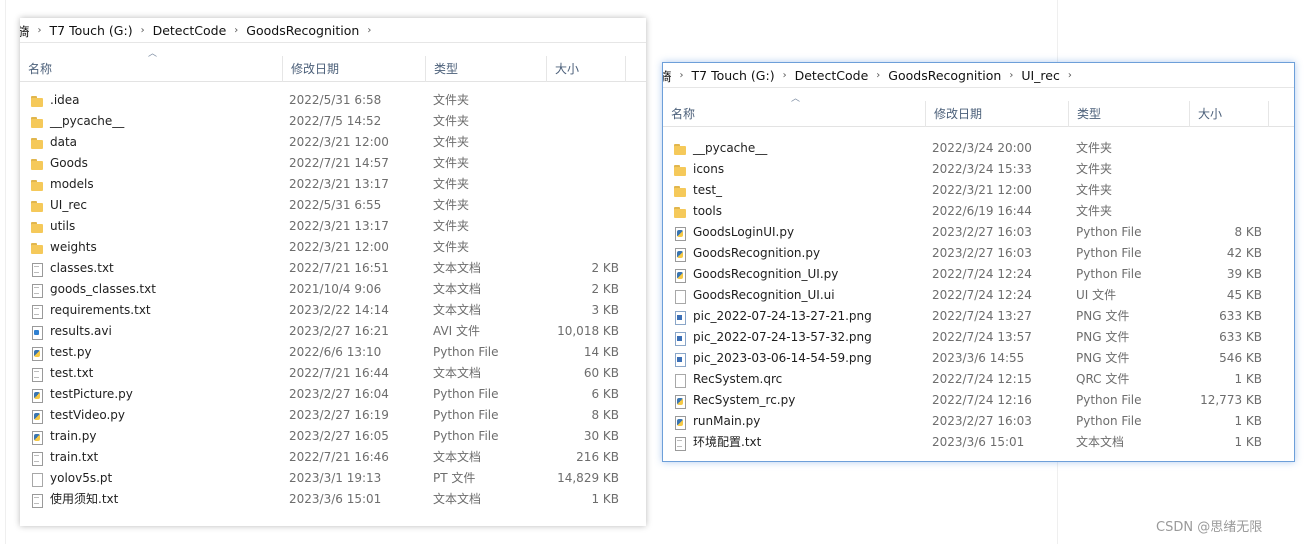 The width and height of the screenshot is (1308, 544). I want to click on file-type: PNG 文件, so click(1103, 337).